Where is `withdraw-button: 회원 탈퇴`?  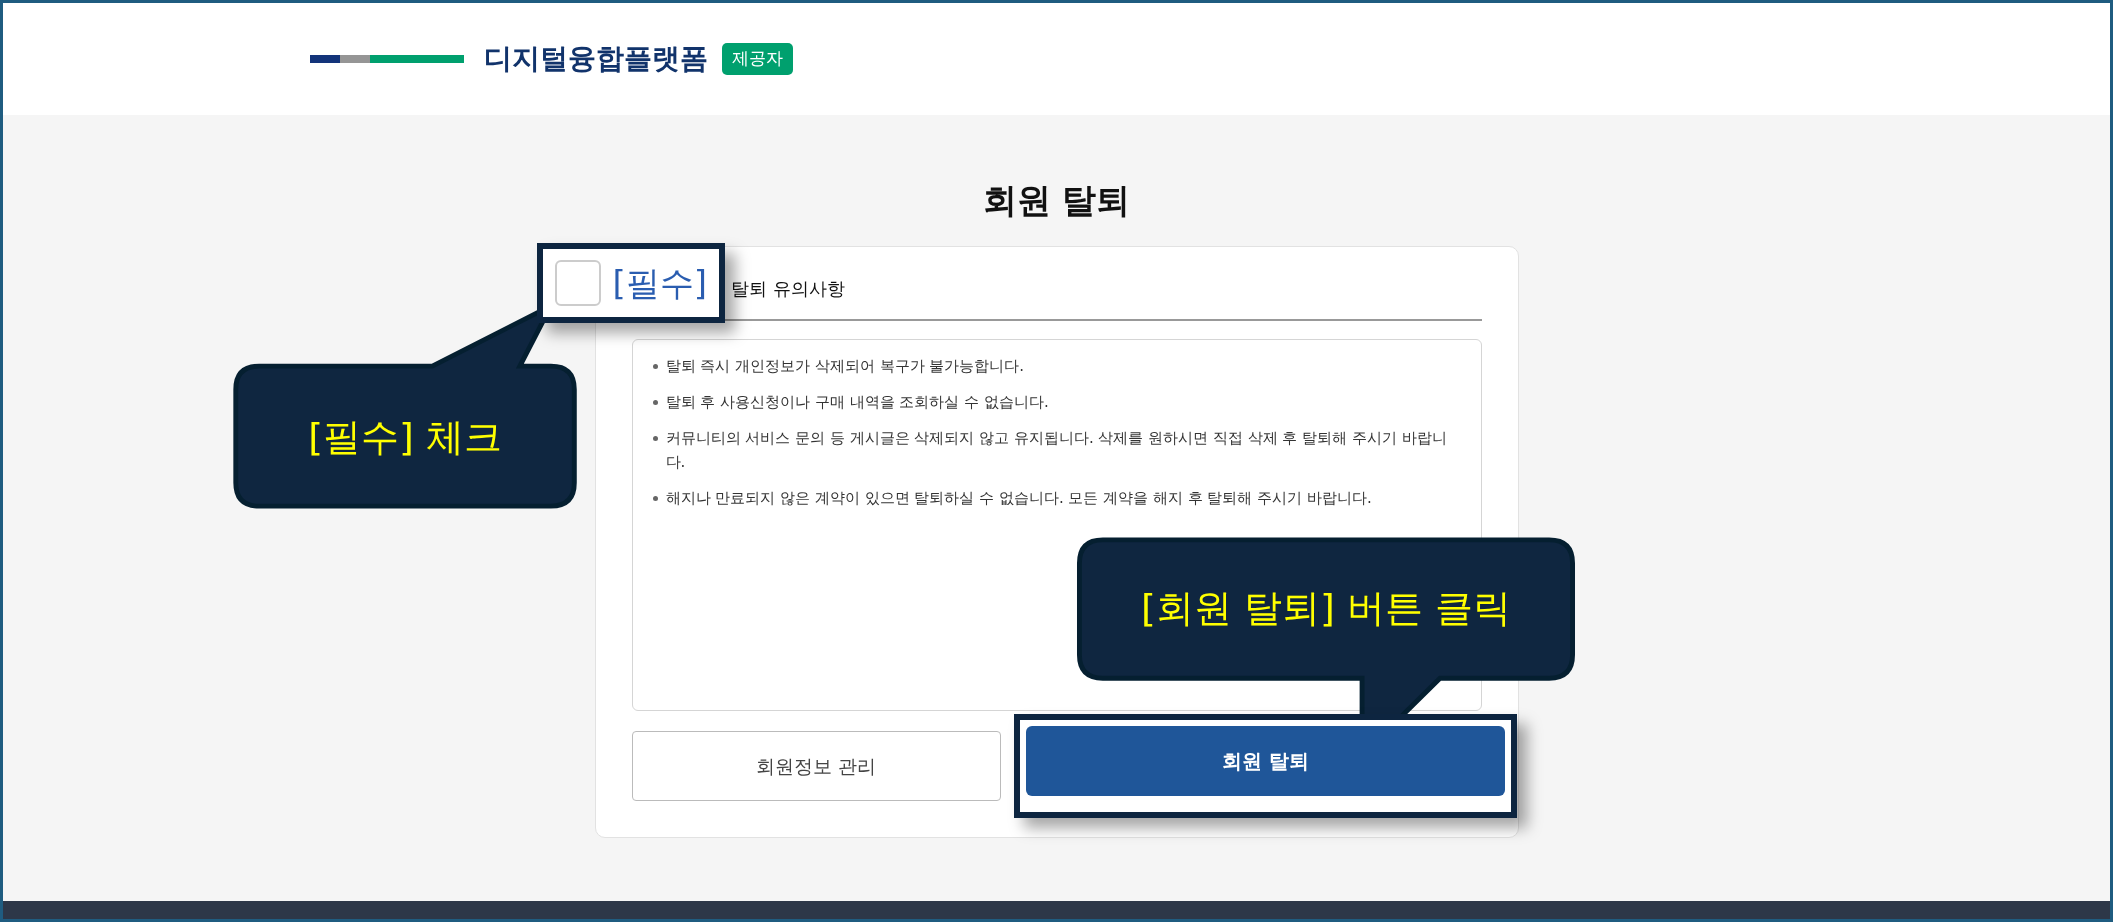 withdraw-button: 회원 탈퇴 is located at coordinates (1265, 761).